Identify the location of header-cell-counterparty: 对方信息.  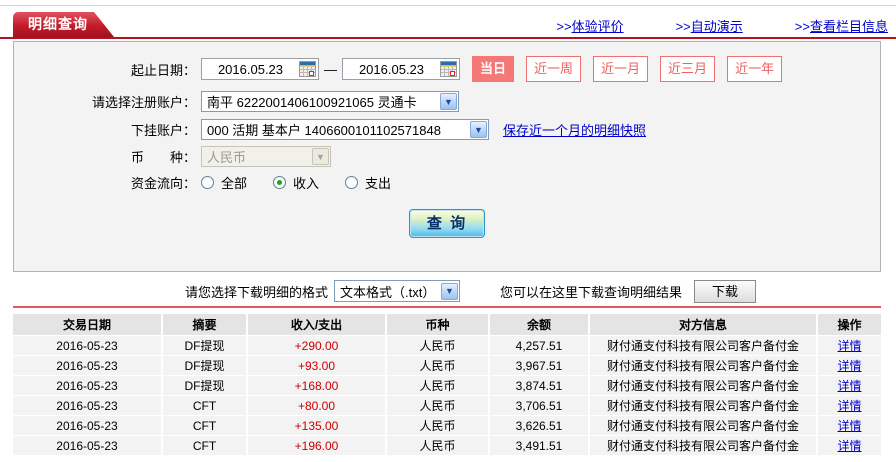
(704, 324).